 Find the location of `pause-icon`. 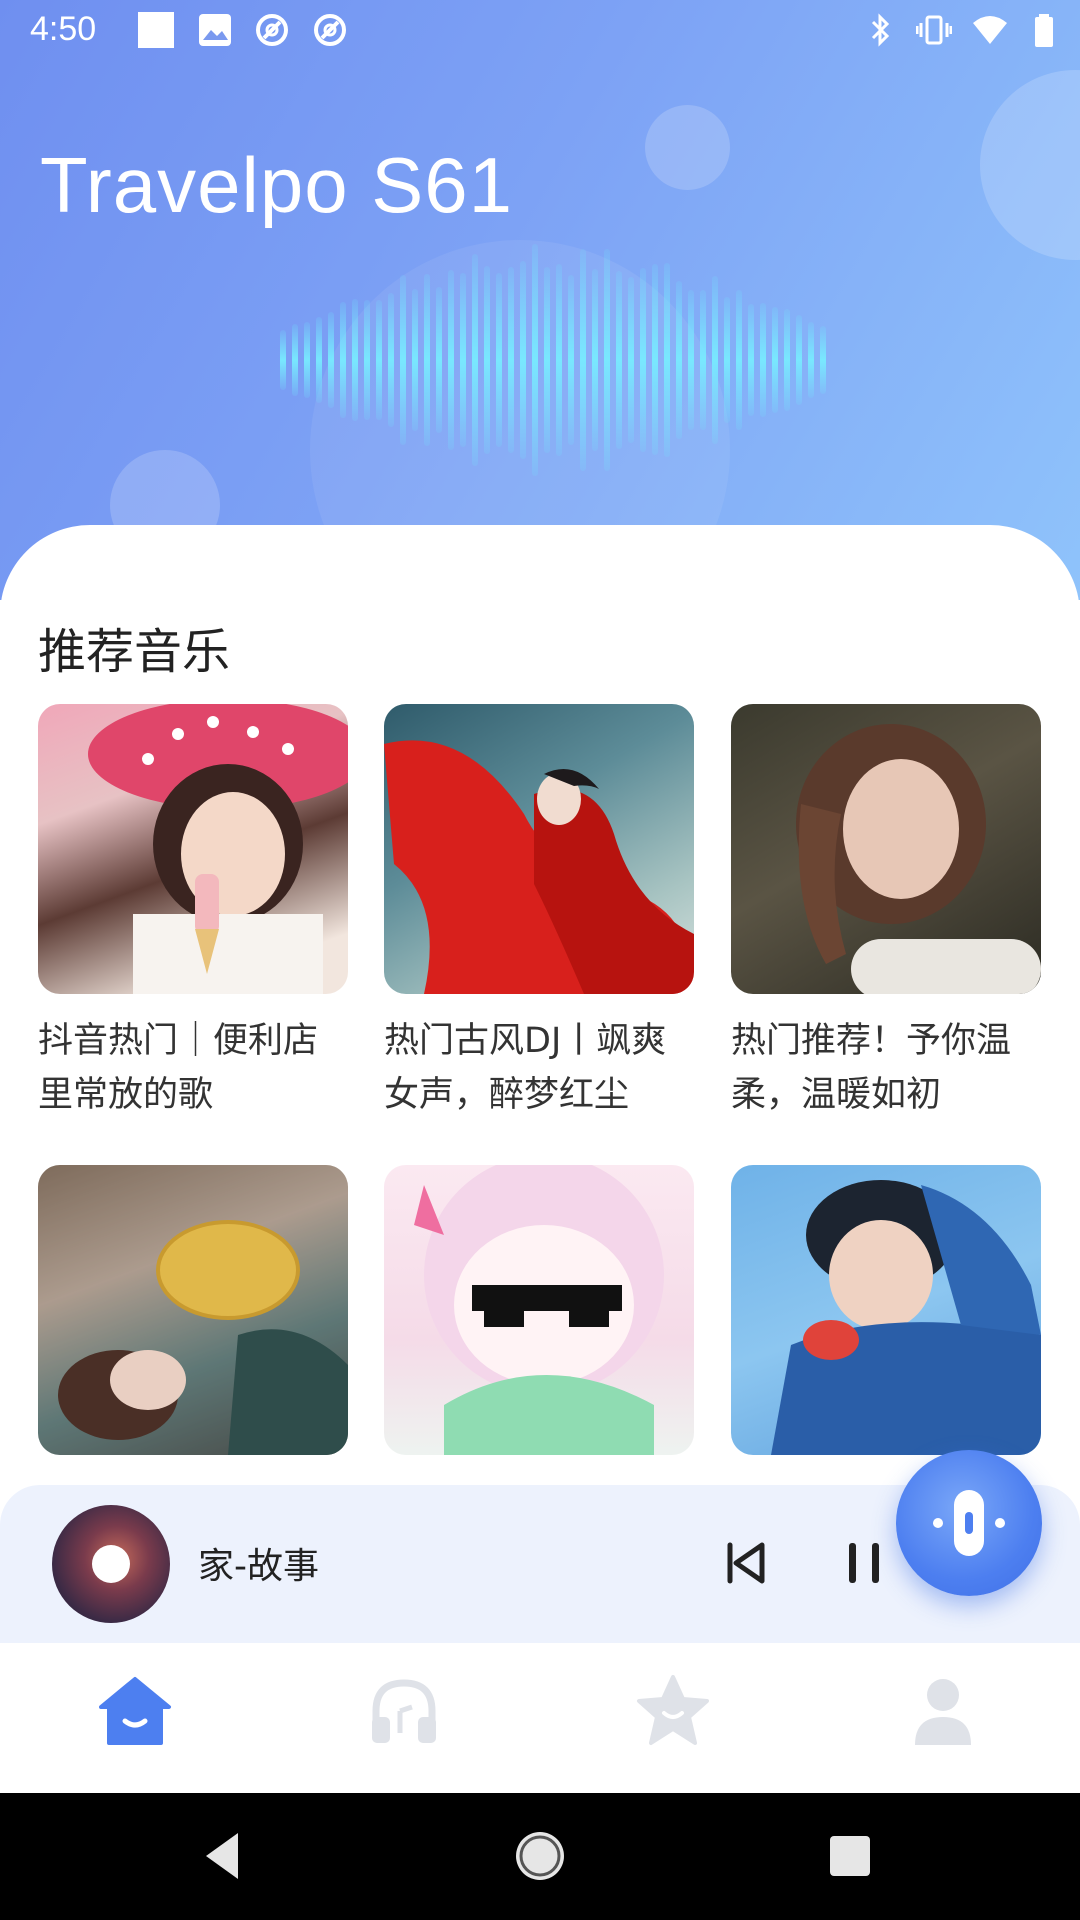

pause-icon is located at coordinates (864, 1563).